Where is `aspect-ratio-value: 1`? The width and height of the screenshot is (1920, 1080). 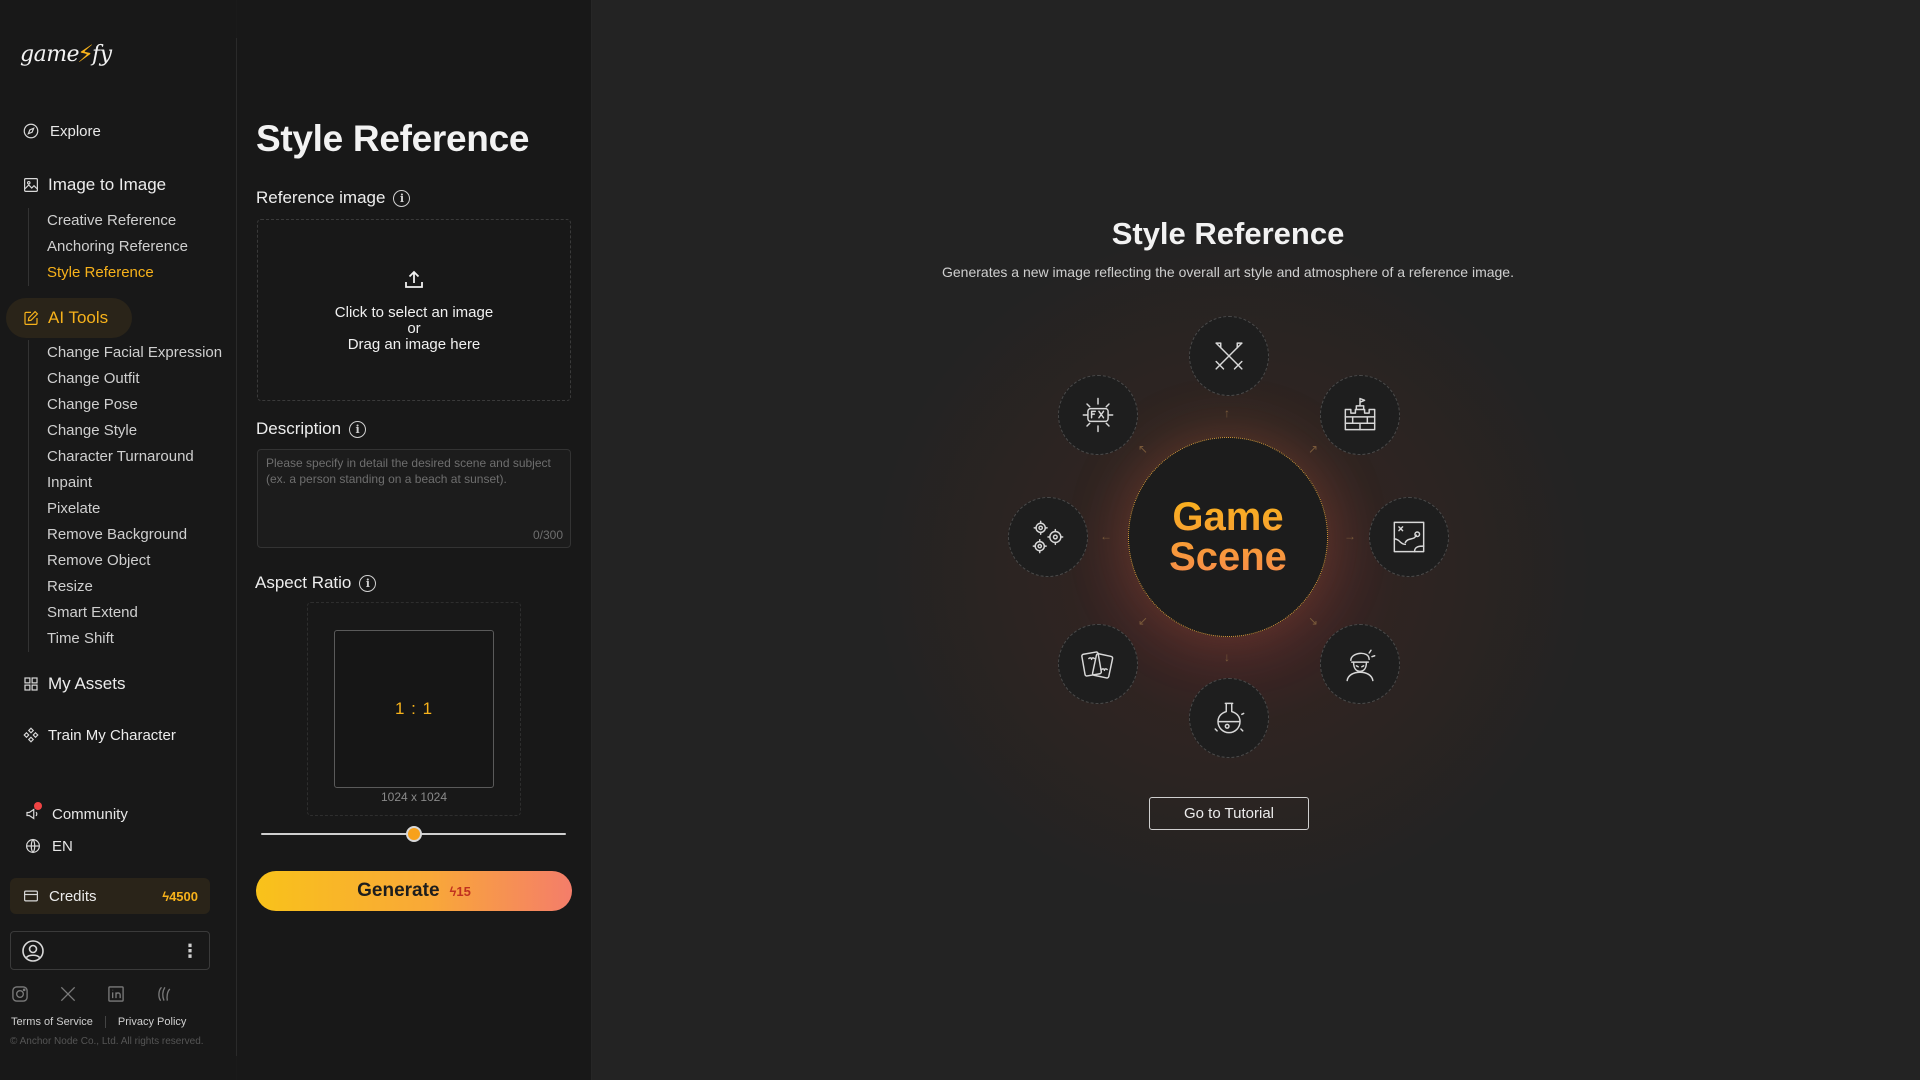 aspect-ratio-value: 1 is located at coordinates (414, 708).